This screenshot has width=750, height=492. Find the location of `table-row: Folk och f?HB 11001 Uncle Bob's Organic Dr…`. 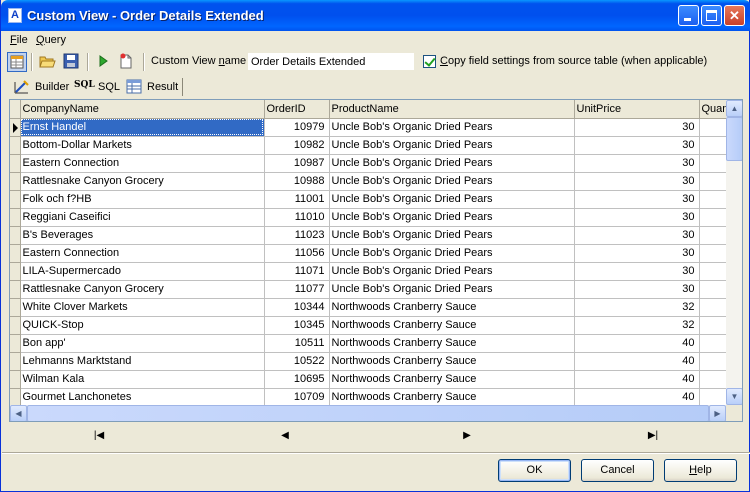

table-row: Folk och f?HB 11001 Uncle Bob's Organic Dr… is located at coordinates (371, 199).